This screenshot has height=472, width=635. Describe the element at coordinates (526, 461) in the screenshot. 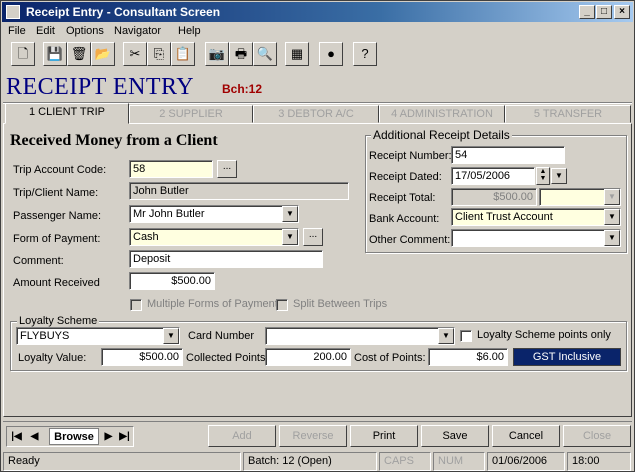

I see `status-date: 01/06/2006` at that location.